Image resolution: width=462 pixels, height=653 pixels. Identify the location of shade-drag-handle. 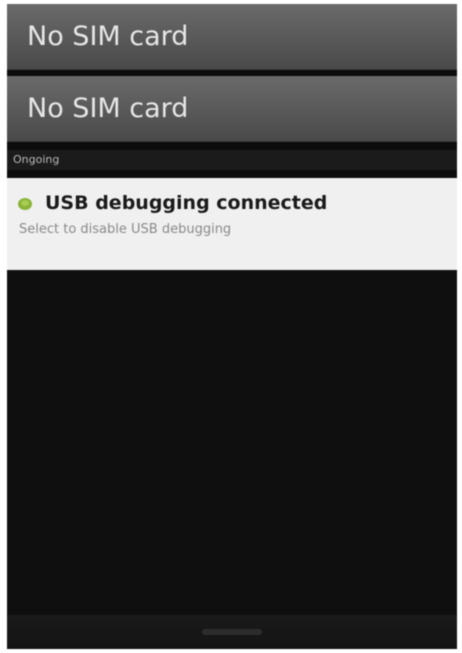
(232, 632).